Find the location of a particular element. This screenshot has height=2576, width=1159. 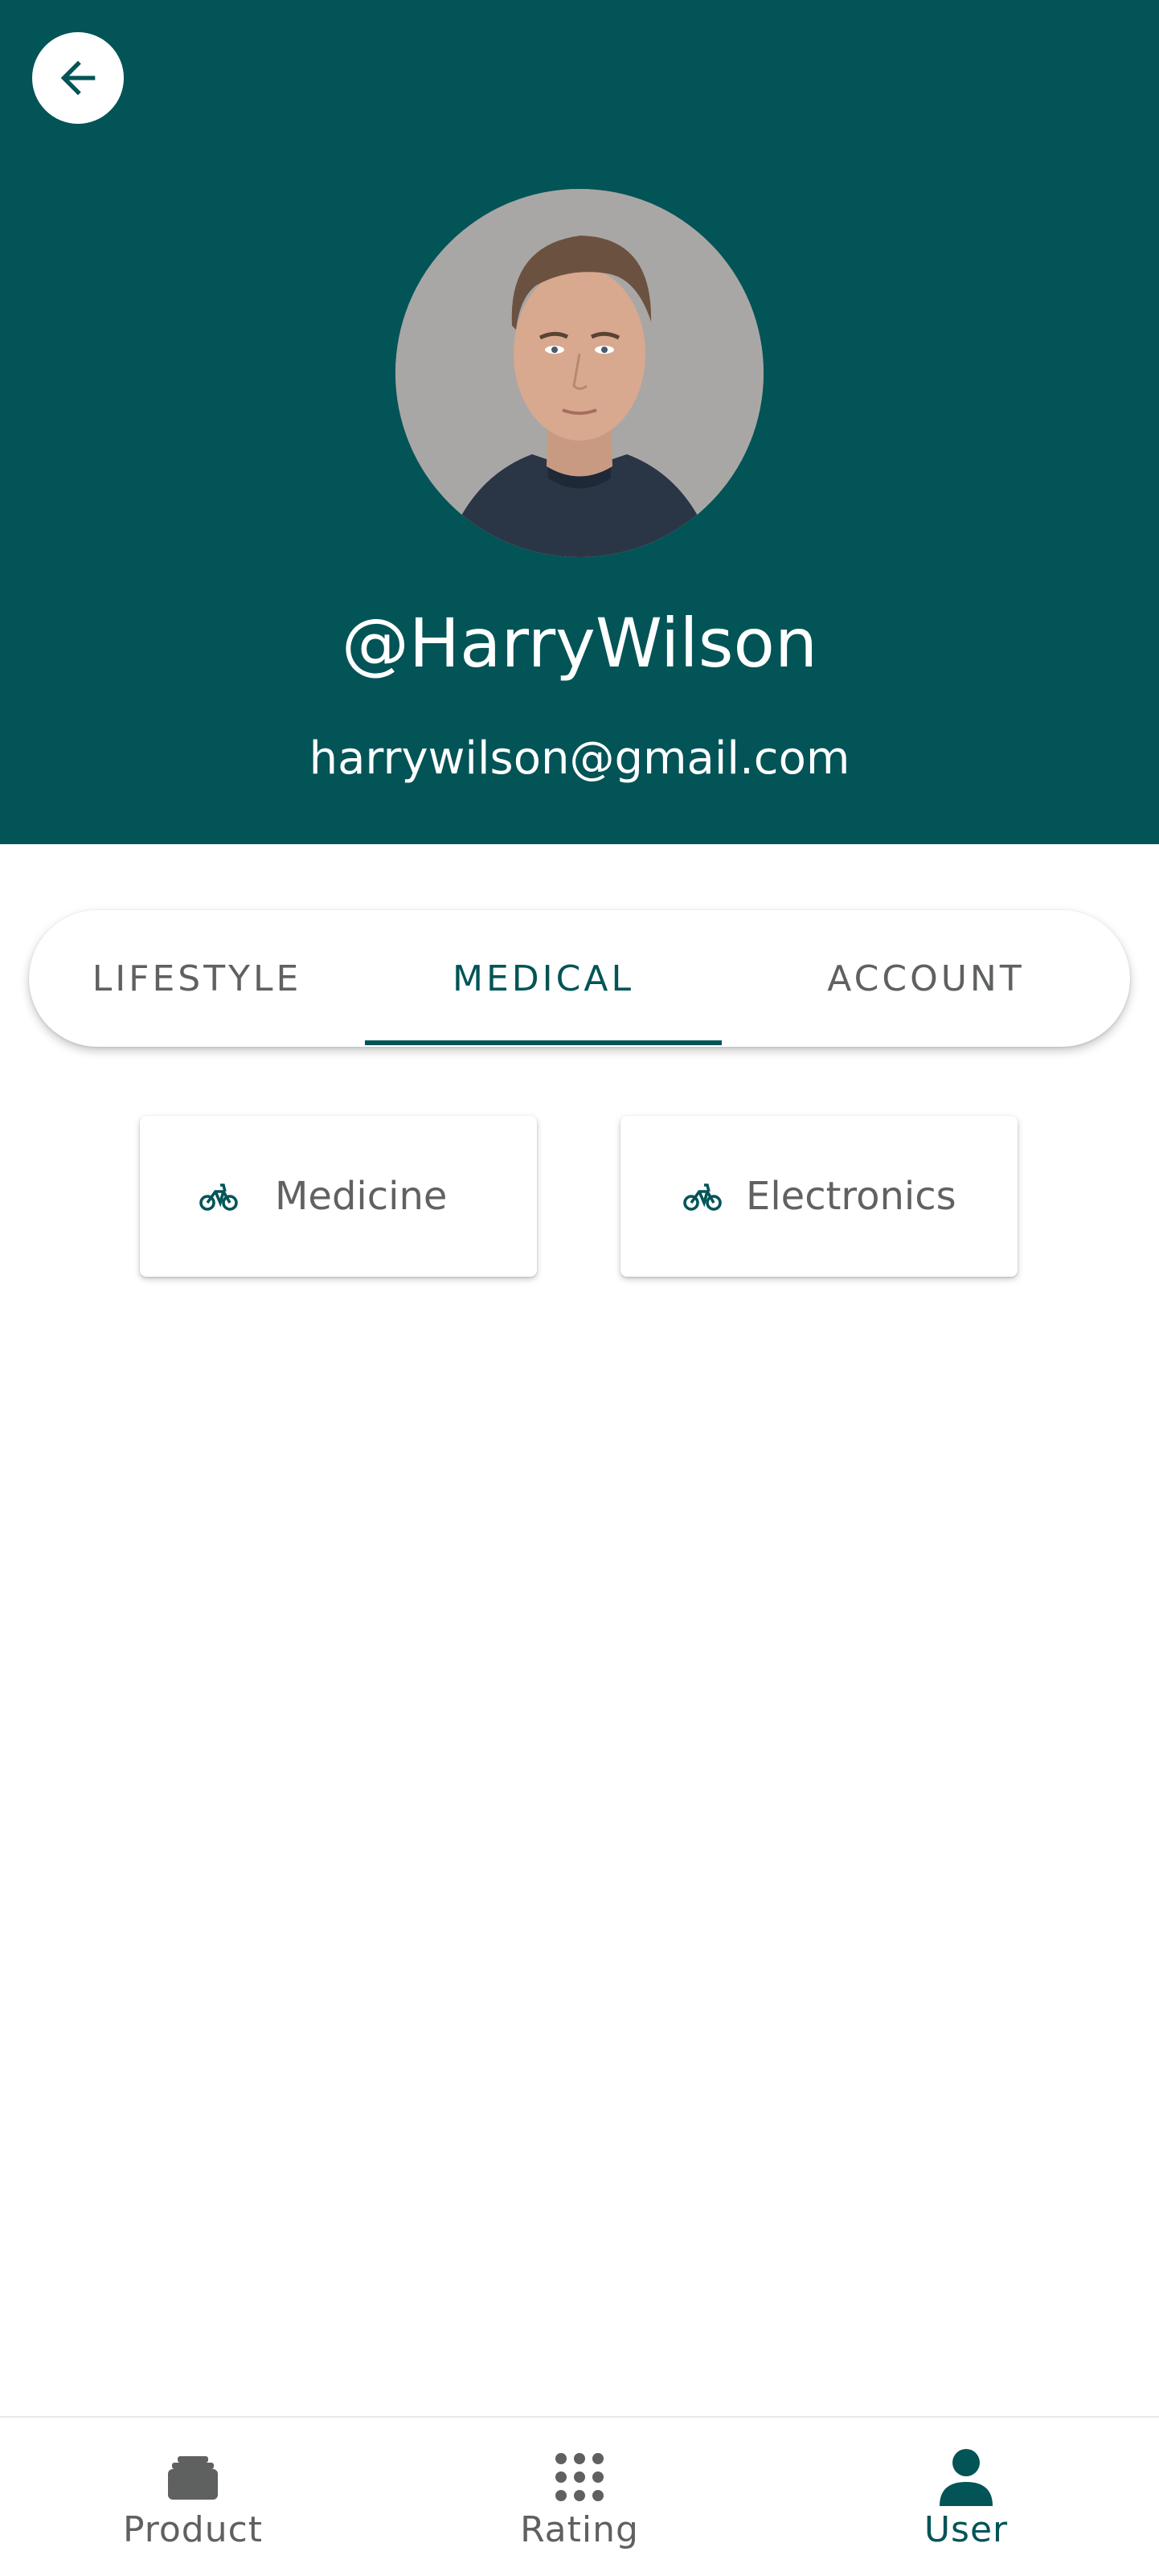

tab-account: ACCOUNT is located at coordinates (926, 979).